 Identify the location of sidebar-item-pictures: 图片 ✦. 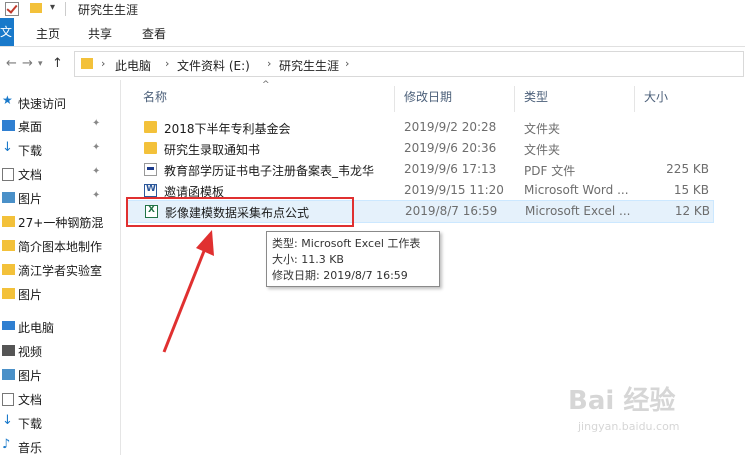
(59, 198).